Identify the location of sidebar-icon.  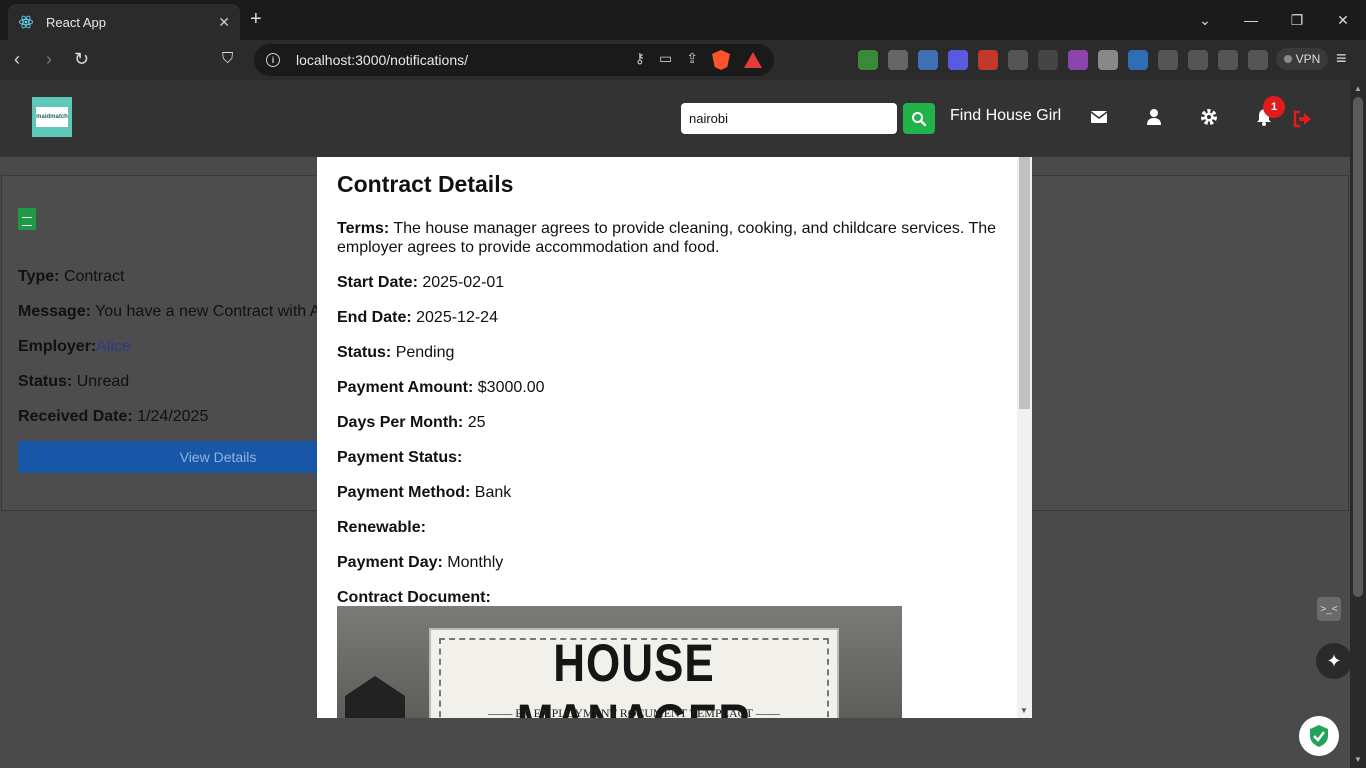
(1198, 60).